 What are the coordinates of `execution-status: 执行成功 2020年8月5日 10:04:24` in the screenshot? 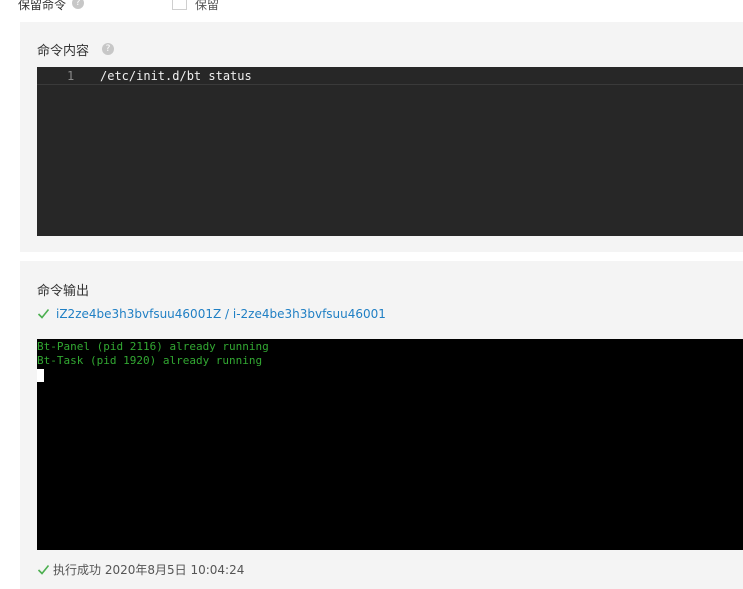 It's located at (140, 569).